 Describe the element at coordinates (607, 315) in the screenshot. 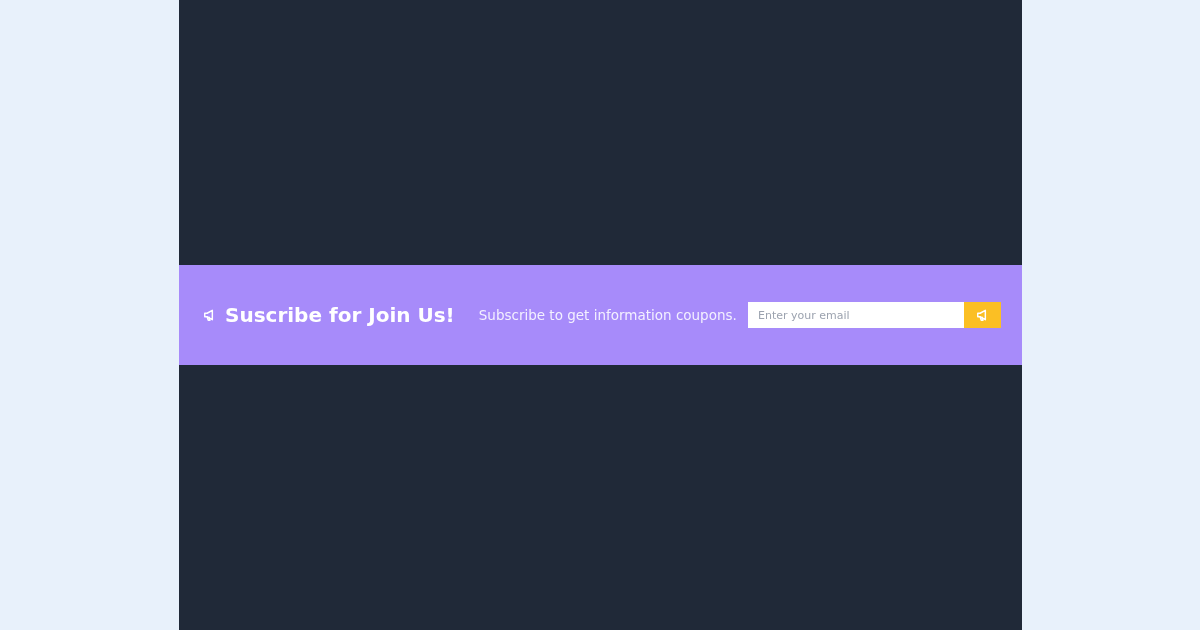

I see `banner-subtext: Subscribe to get information coupons.` at that location.